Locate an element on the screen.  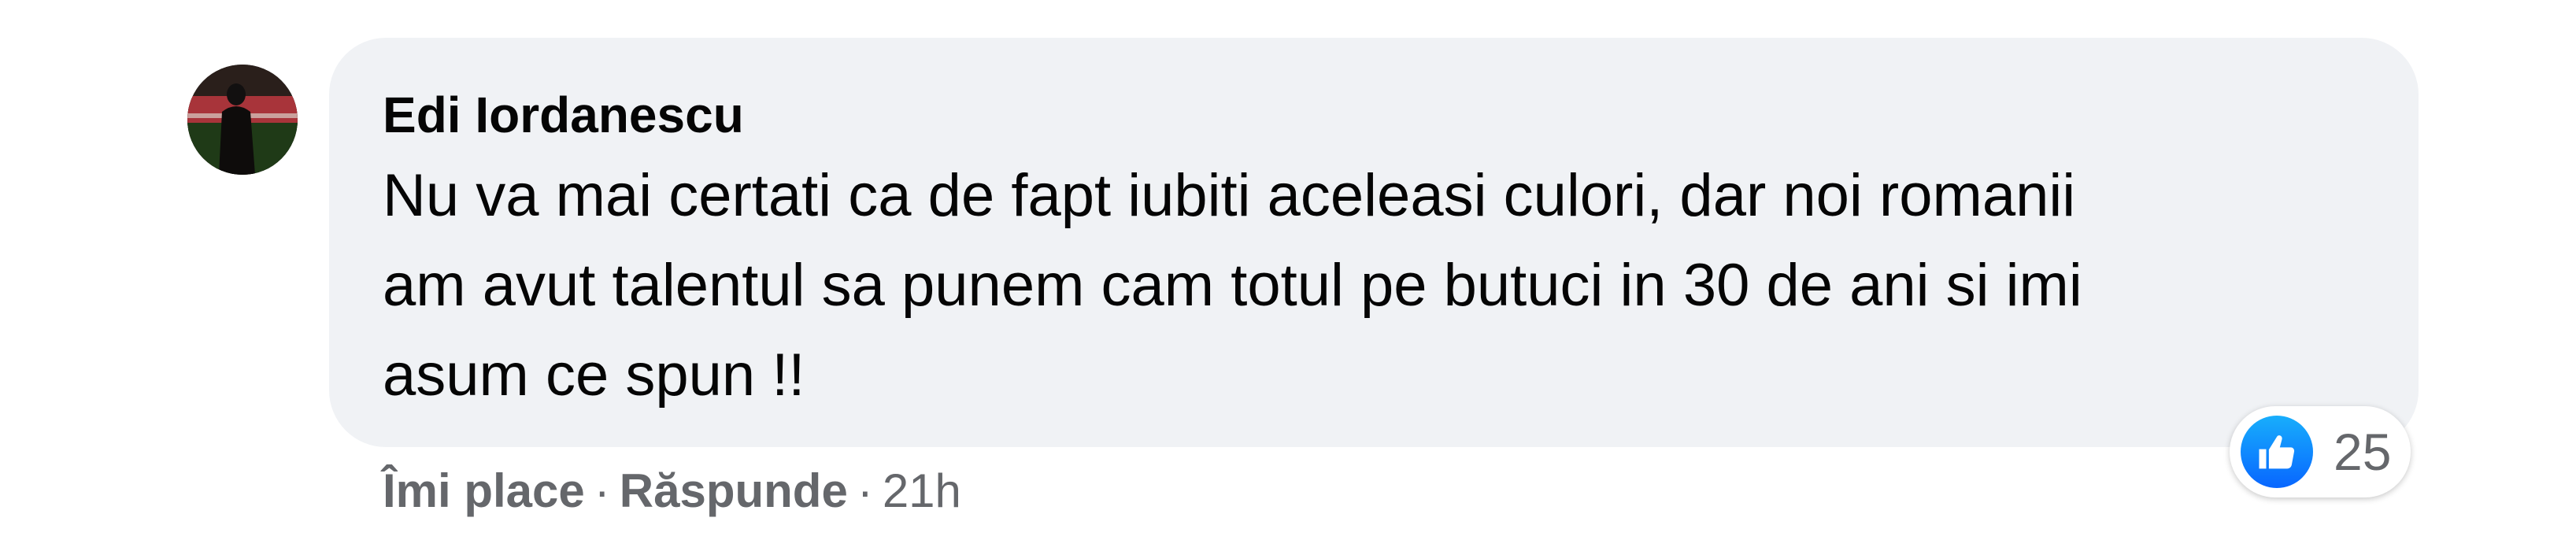
comment-timestamp: 21h is located at coordinates (922, 490).